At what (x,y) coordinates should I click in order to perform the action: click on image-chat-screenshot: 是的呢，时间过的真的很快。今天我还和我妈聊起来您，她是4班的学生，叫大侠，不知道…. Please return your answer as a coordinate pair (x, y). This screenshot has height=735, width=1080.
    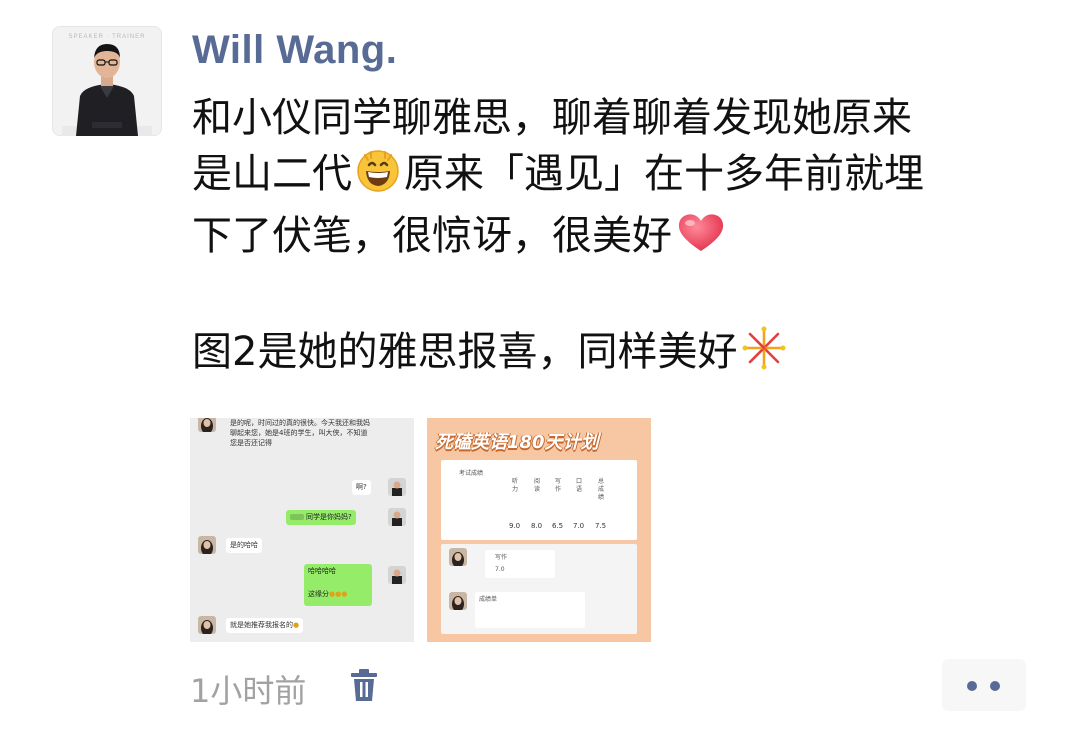
    Looking at the image, I should click on (302, 530).